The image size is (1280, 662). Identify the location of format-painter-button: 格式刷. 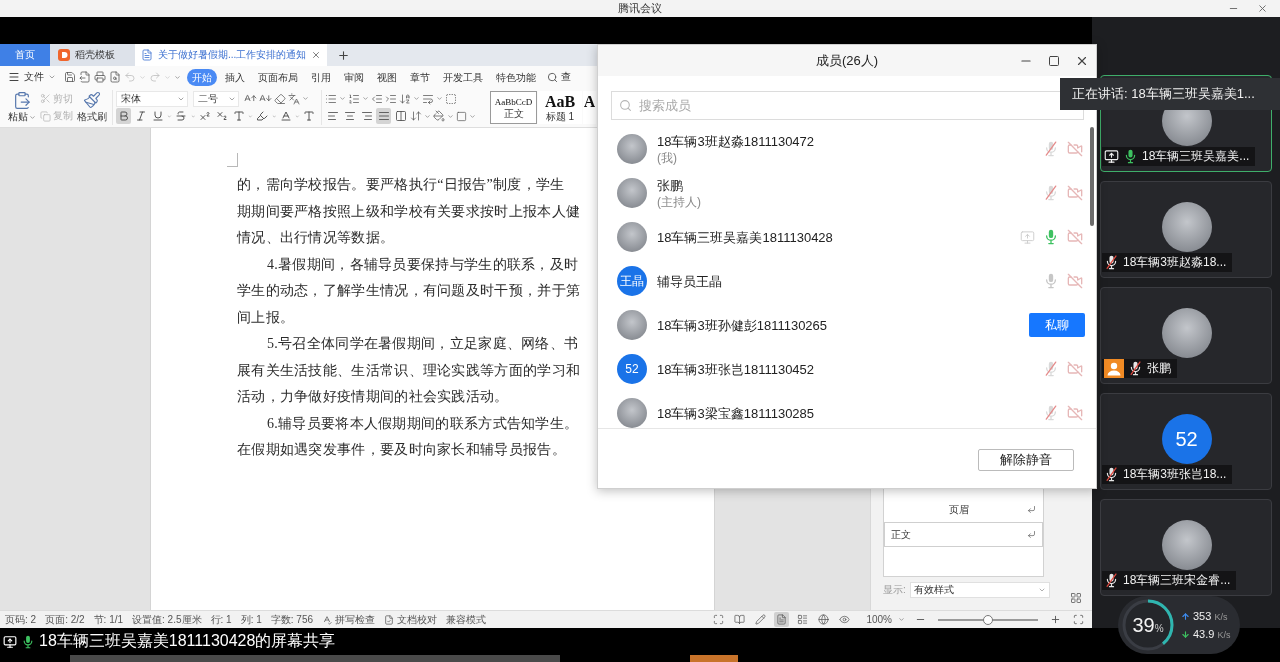
(92, 107).